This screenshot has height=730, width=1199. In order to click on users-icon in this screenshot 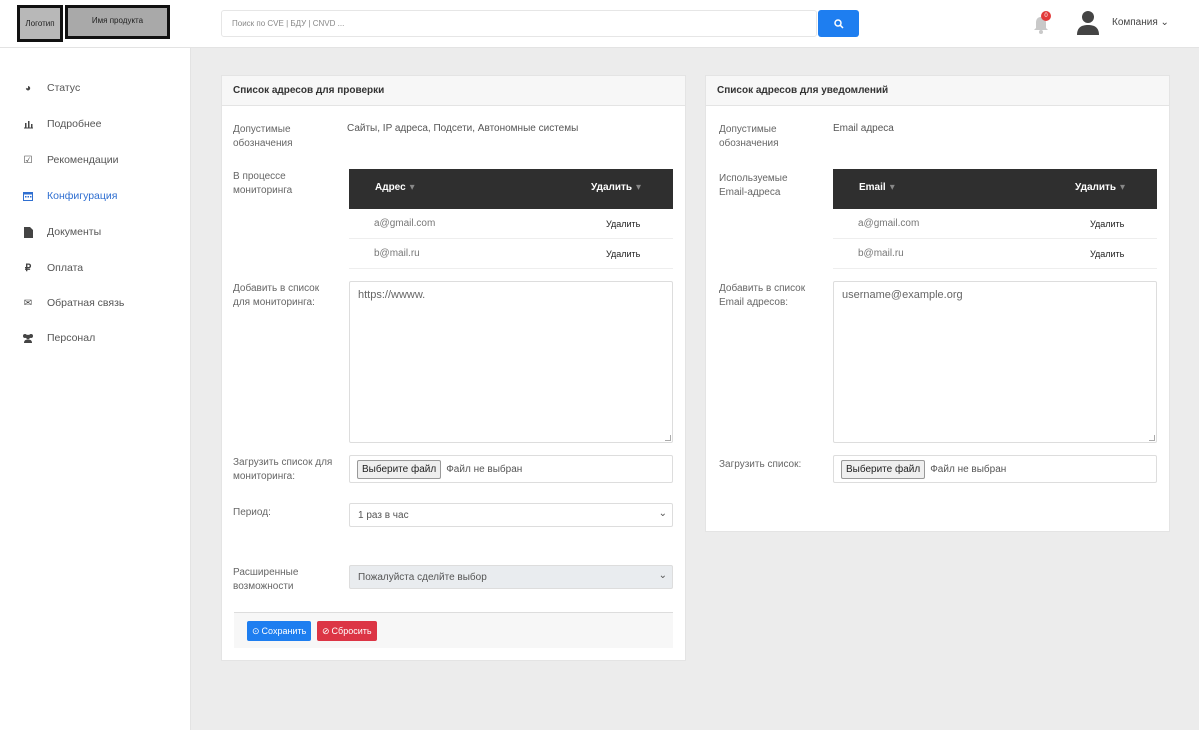, I will do `click(28, 338)`.